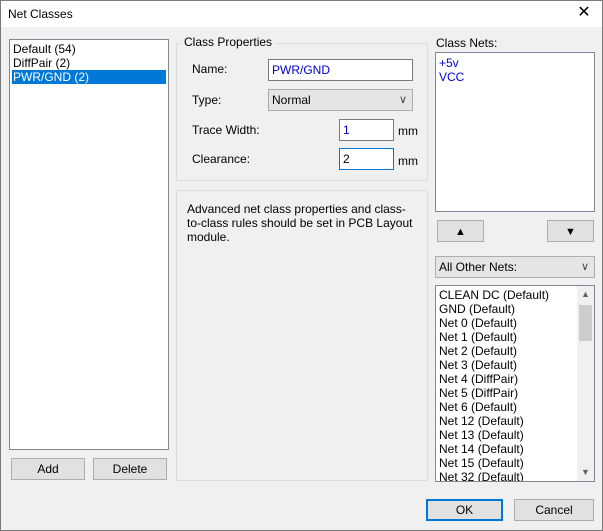  I want to click on name-field: PWR/GND, so click(340, 70).